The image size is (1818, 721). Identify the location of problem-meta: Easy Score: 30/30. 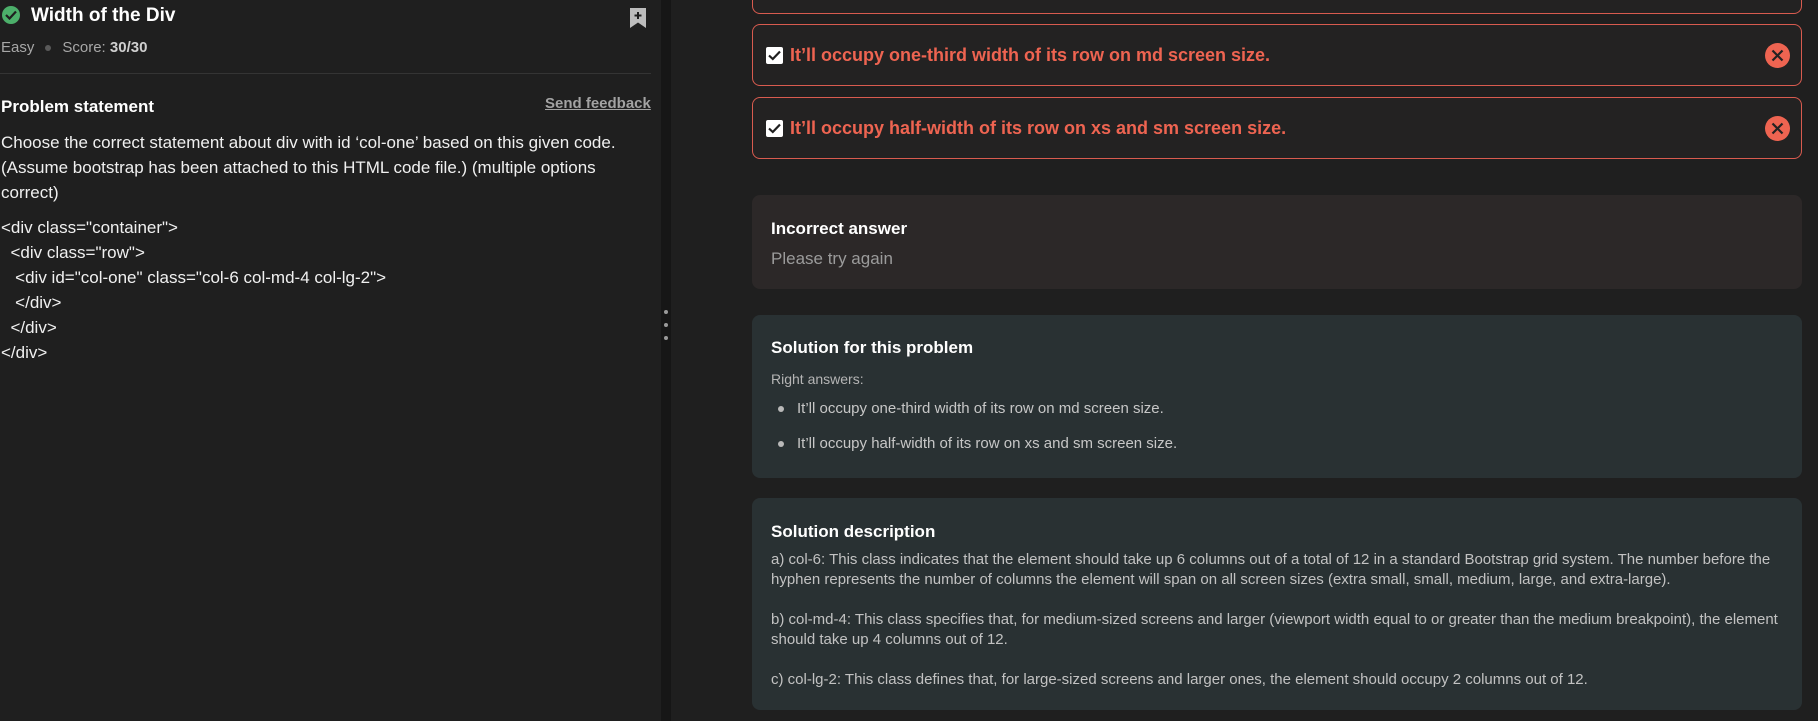
(74, 48).